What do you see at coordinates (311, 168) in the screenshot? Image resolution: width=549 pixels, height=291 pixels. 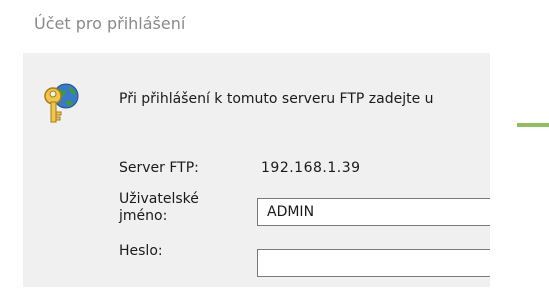 I see `server-ftp-value: 192.168.1.39` at bounding box center [311, 168].